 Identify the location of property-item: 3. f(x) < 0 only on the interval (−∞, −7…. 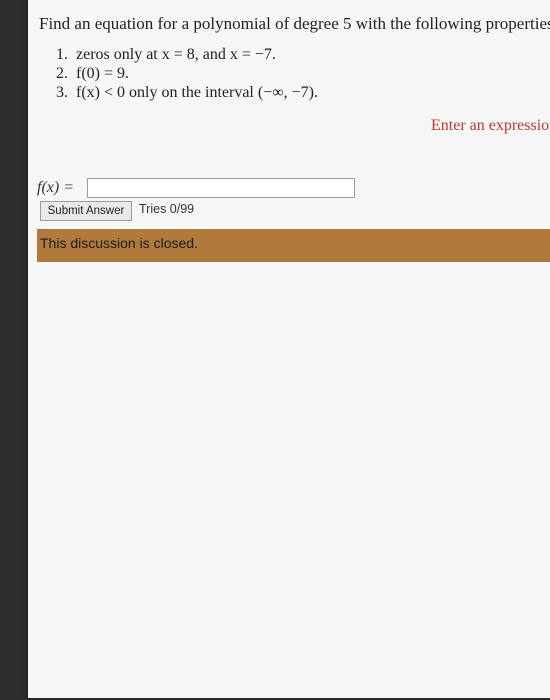
(187, 92).